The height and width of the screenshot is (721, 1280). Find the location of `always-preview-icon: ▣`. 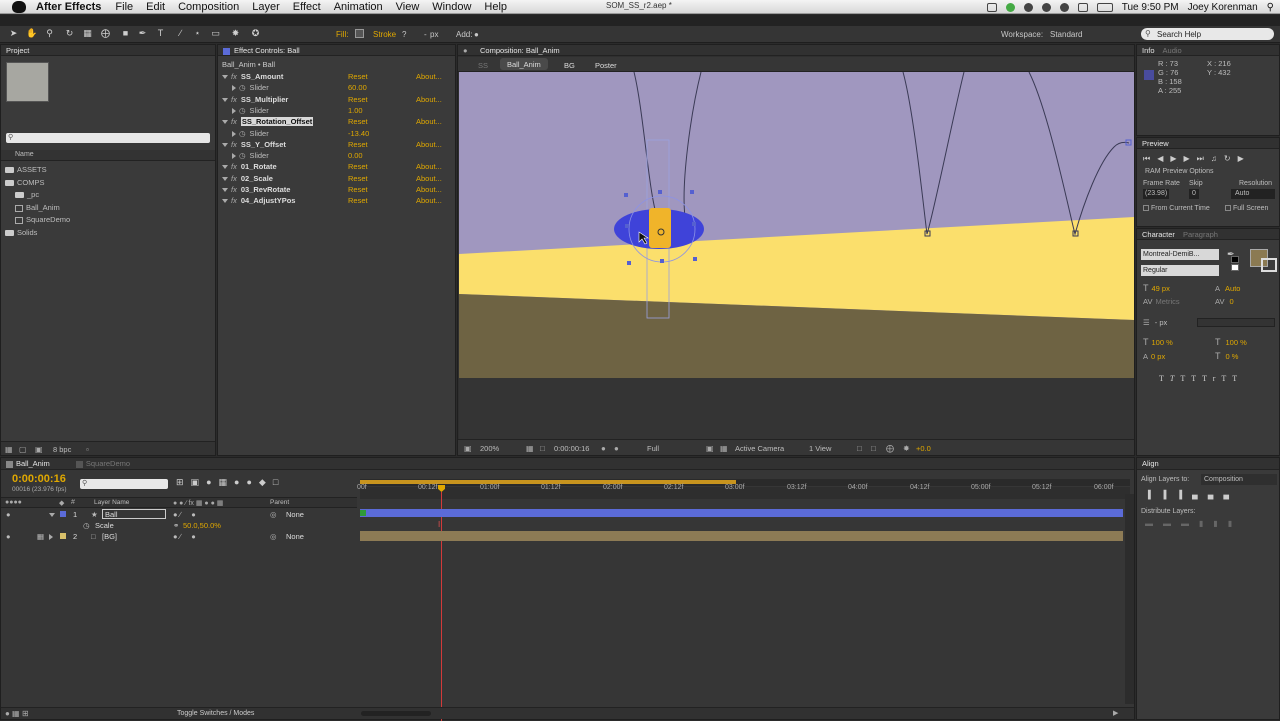

always-preview-icon: ▣ is located at coordinates (468, 448).